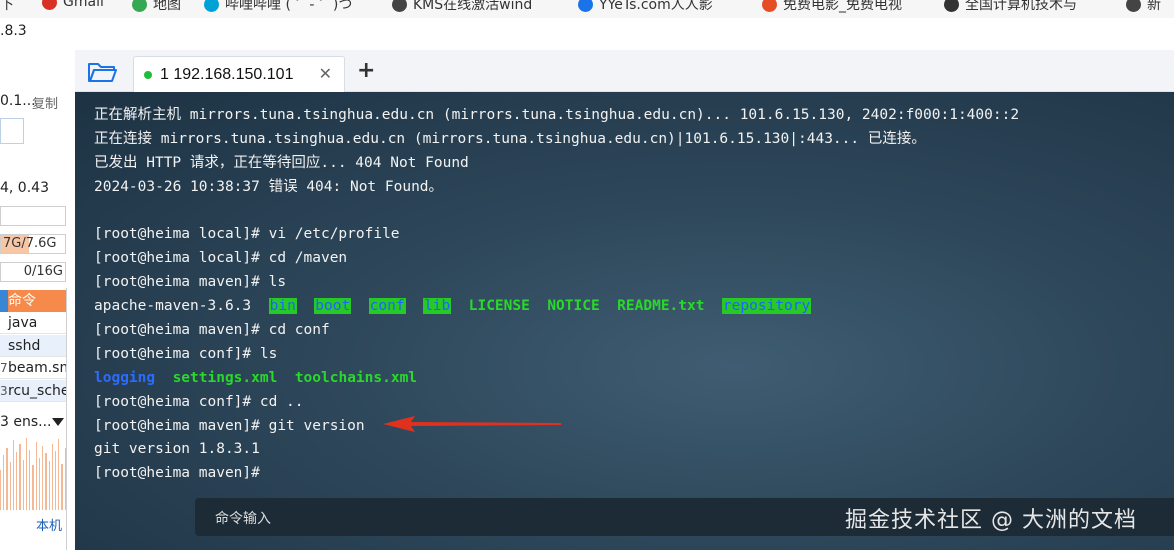  Describe the element at coordinates (289, 6) in the screenshot. I see `bookmark-label: 哔哩哔哩 ( ゜- ゜)つ` at that location.